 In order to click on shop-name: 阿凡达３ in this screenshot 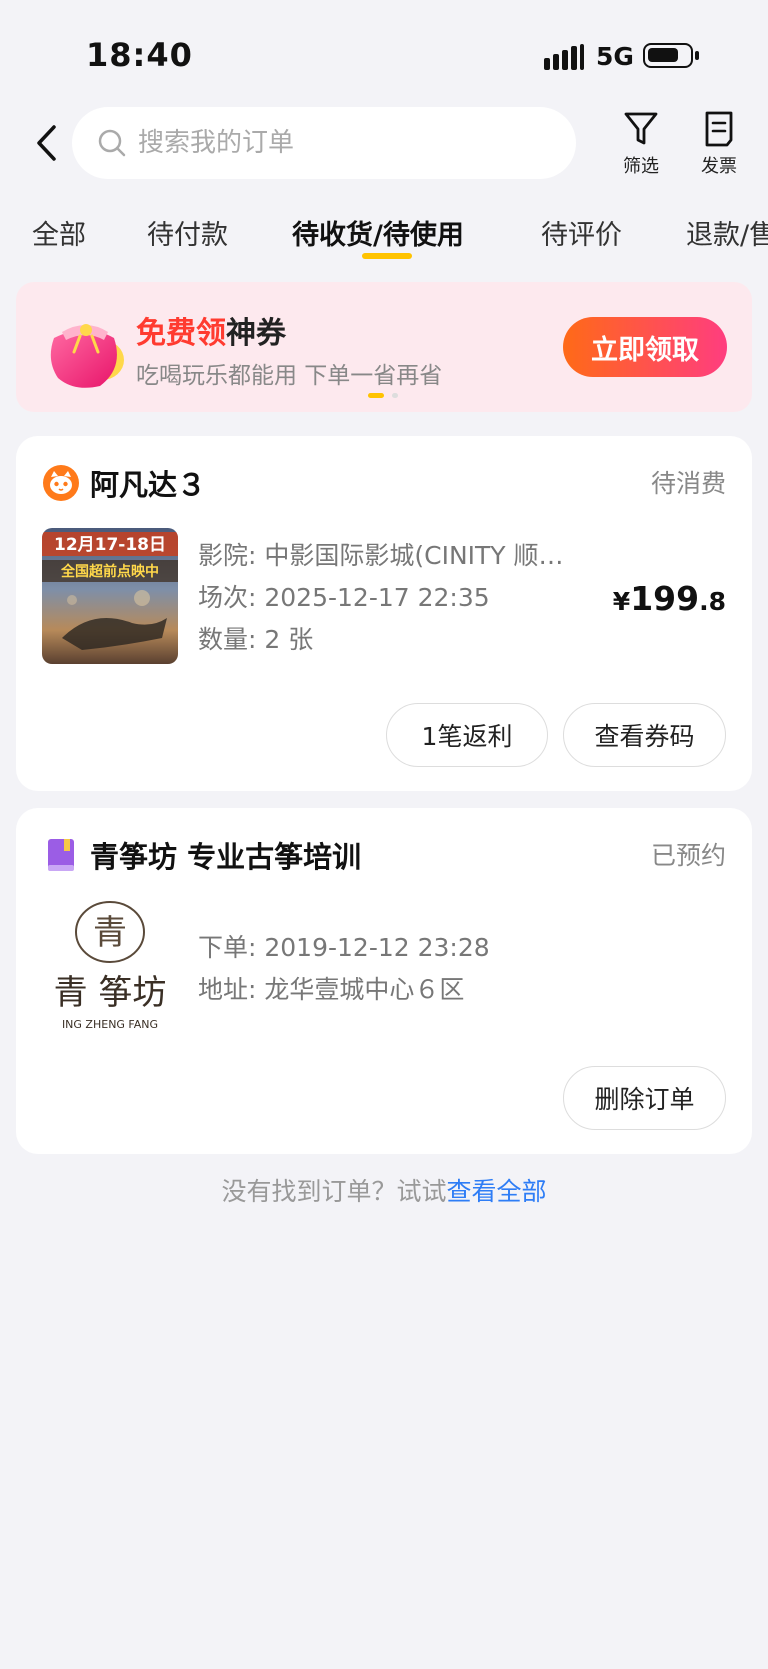, I will do `click(148, 485)`.